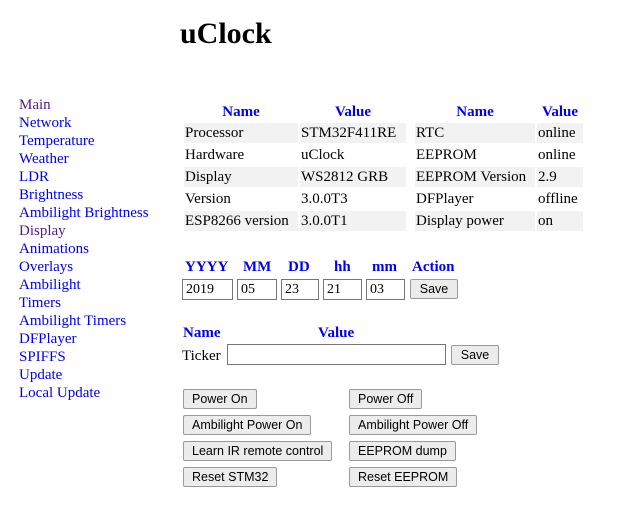  What do you see at coordinates (207, 289) in the screenshot?
I see `year-input` at bounding box center [207, 289].